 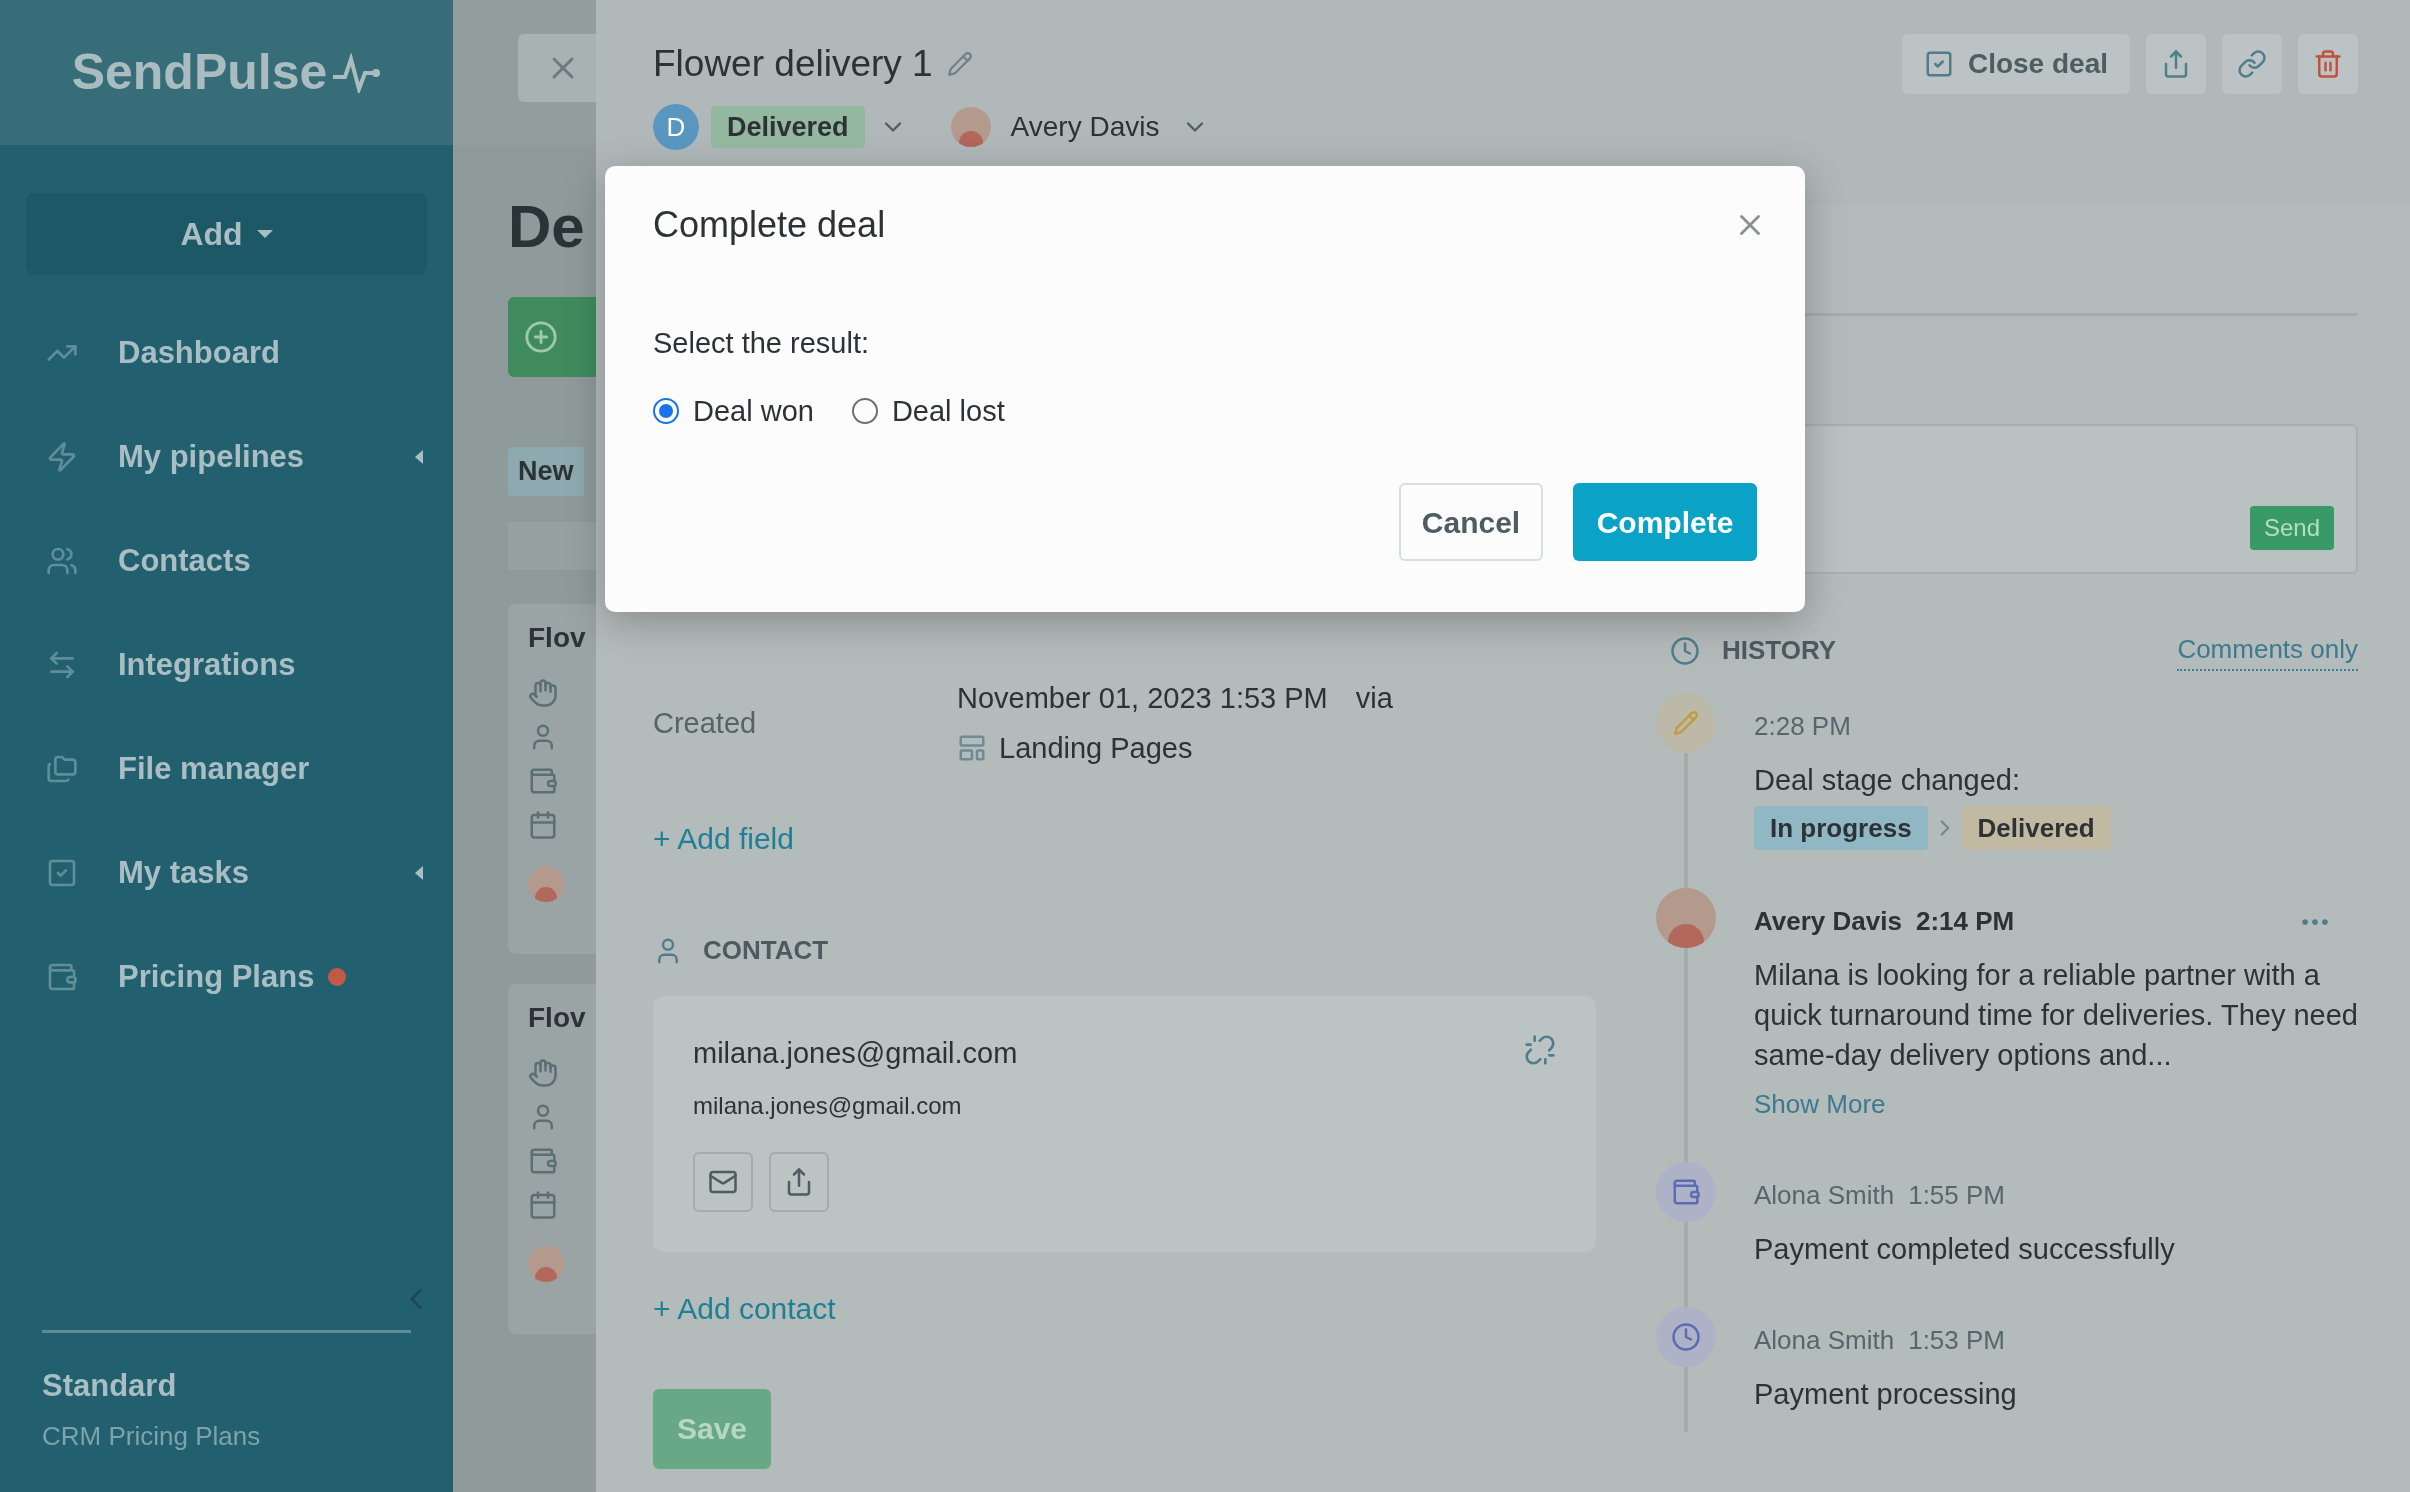 I want to click on nav-item: Contacts, so click(x=226, y=561).